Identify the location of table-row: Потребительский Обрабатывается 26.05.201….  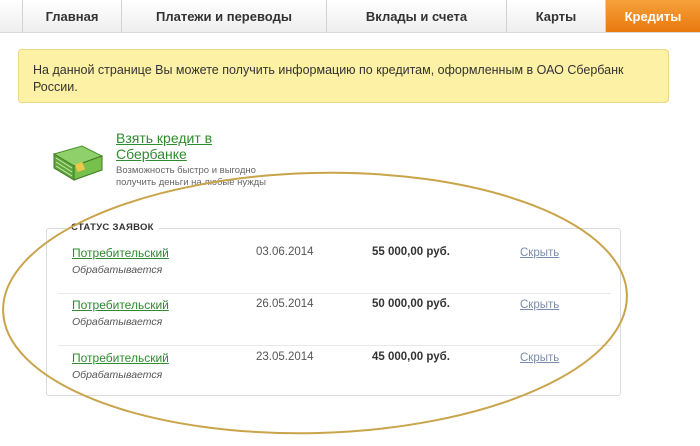
(334, 321).